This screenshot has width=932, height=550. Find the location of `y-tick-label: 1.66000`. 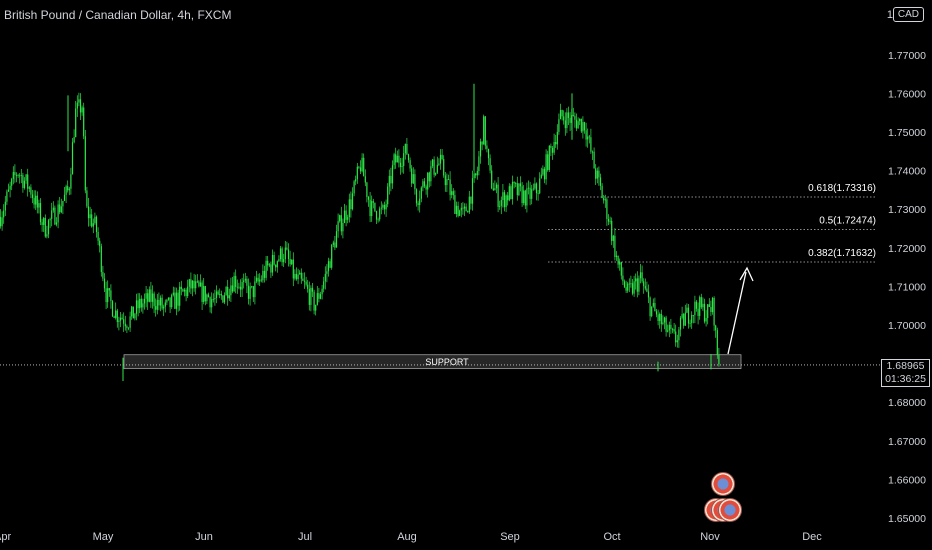

y-tick-label: 1.66000 is located at coordinates (907, 480).